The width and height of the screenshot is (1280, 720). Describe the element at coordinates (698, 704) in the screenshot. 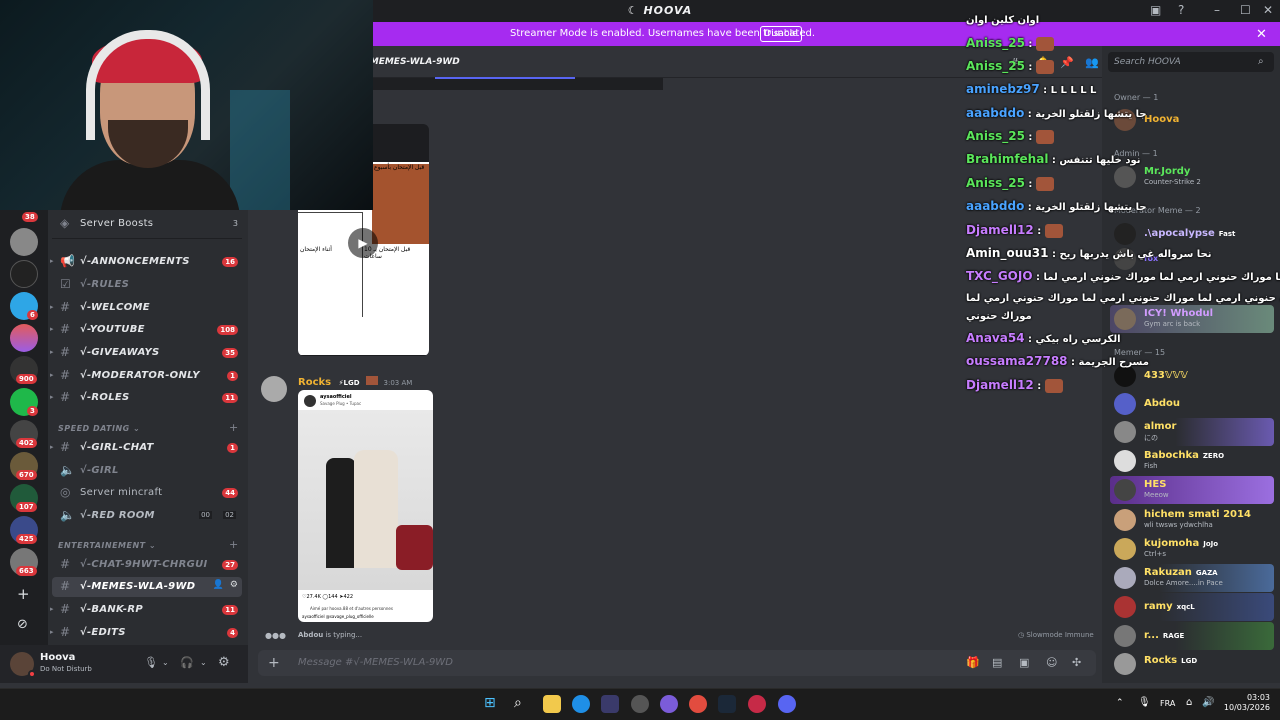

I see `chrome-icon` at that location.